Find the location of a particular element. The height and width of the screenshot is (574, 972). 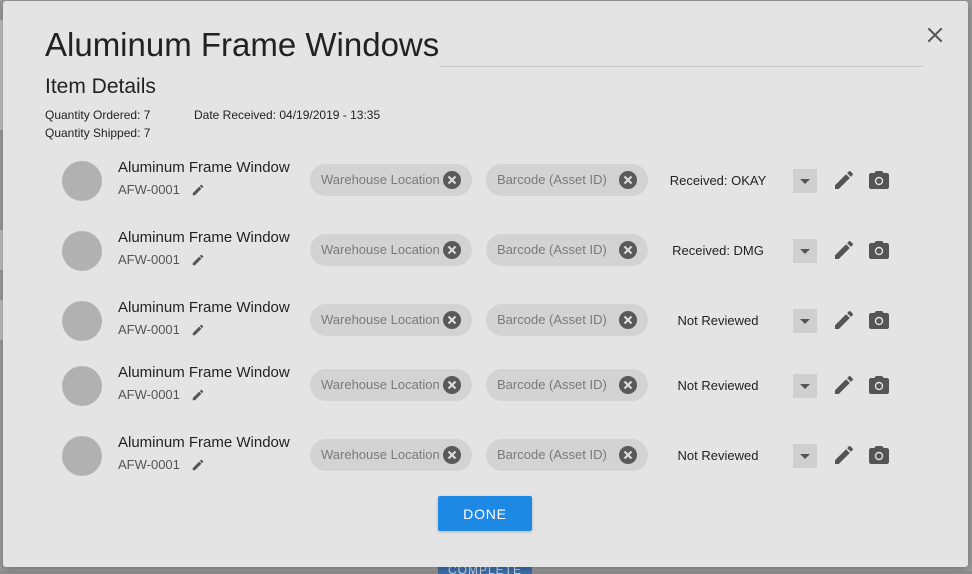

title-divider is located at coordinates (681, 66).